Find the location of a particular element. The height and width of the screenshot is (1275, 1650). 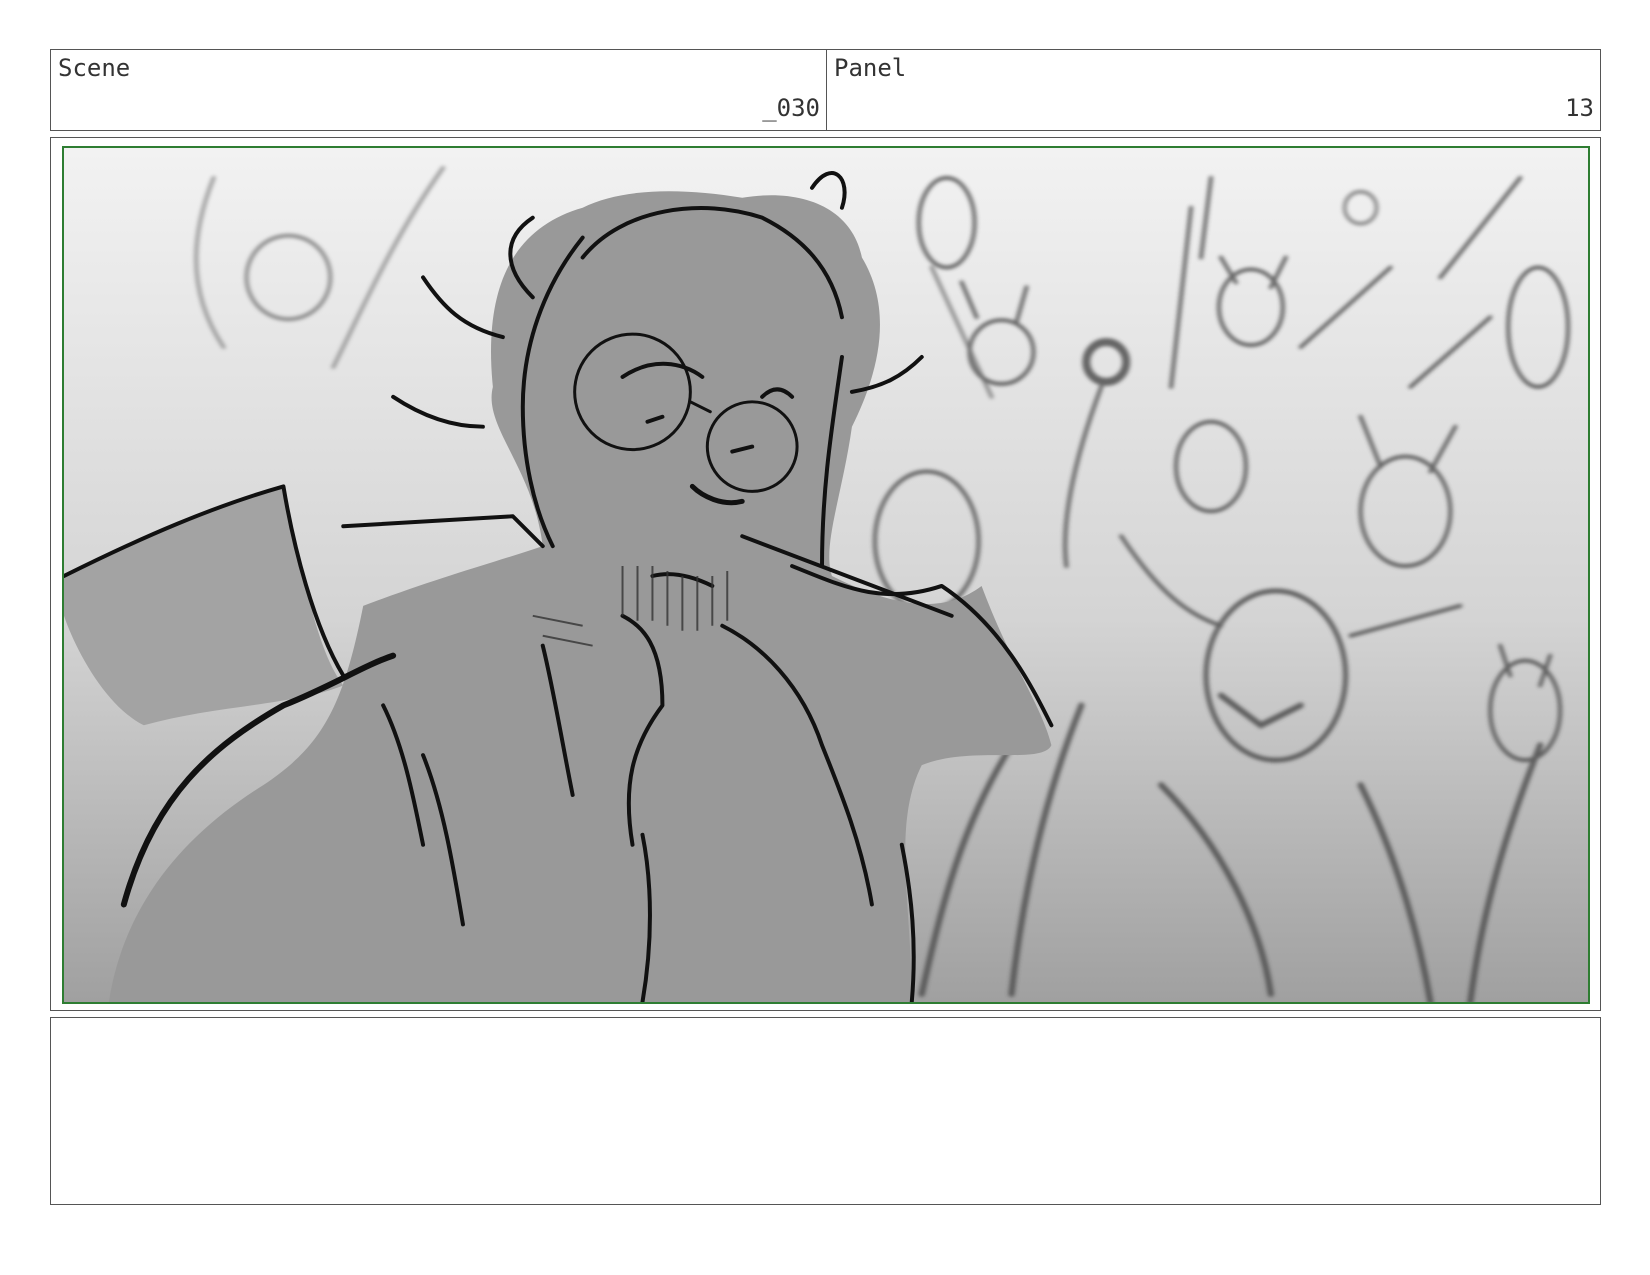

panel-header: Scene _030 Panel 13 is located at coordinates (825, 90).